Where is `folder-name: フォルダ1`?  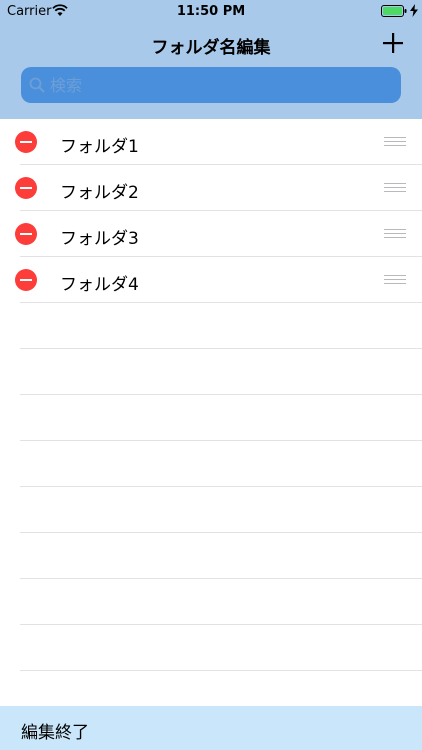 folder-name: フォルダ1 is located at coordinates (99, 147).